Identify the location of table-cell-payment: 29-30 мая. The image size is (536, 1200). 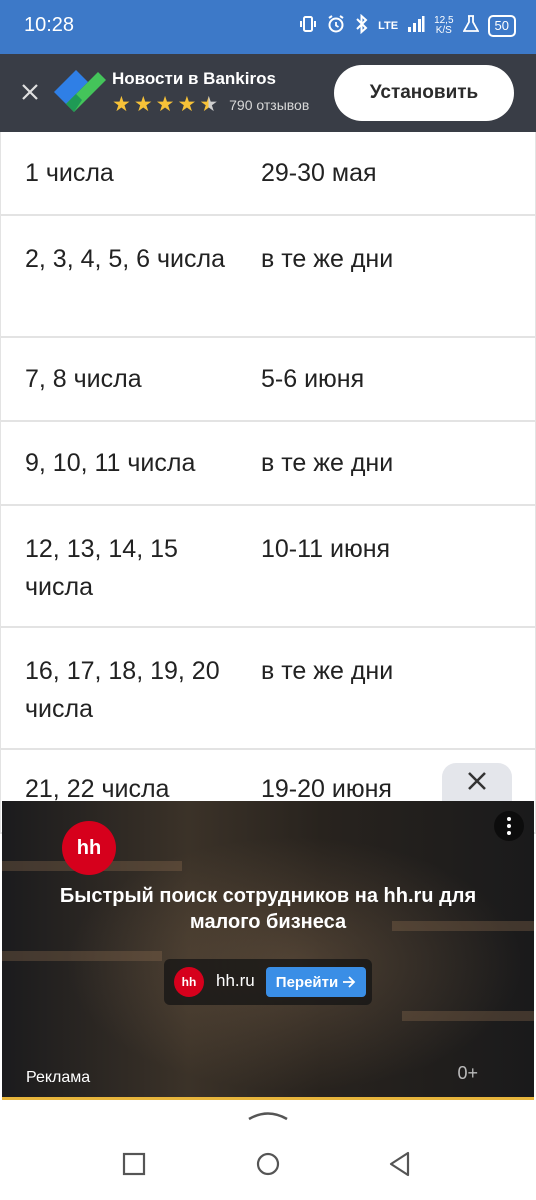
(319, 173).